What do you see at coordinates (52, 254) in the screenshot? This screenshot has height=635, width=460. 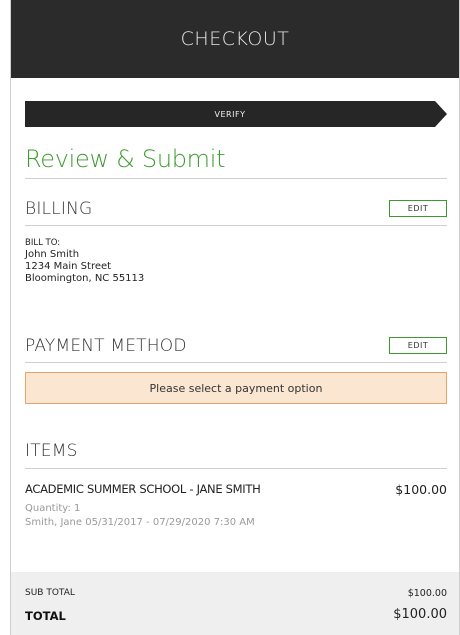 I see `billing-name: John Smith` at bounding box center [52, 254].